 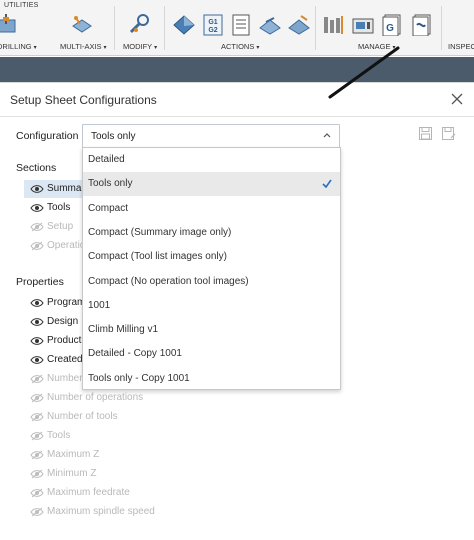 I want to click on dropdown-option: Compact (Tool list images only), so click(x=211, y=257).